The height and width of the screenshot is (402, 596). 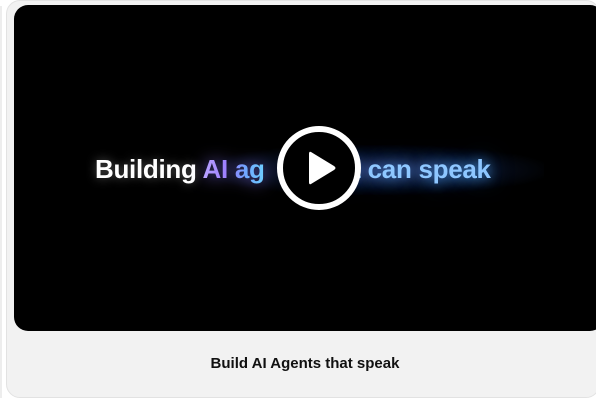 What do you see at coordinates (233, 169) in the screenshot?
I see `headline-word-ai-agents: AI ag` at bounding box center [233, 169].